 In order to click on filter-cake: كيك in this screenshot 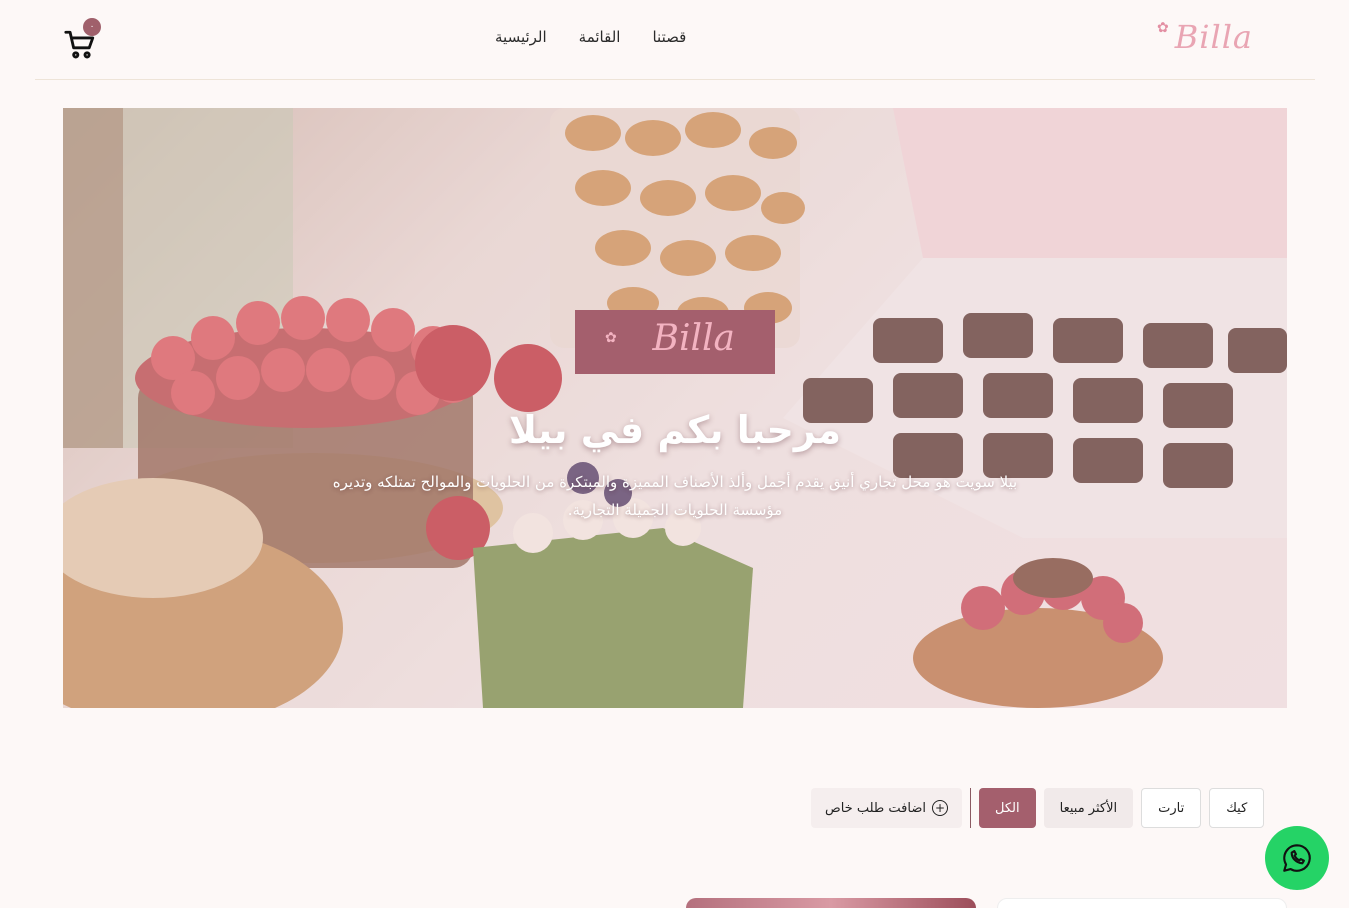, I will do `click(1237, 808)`.